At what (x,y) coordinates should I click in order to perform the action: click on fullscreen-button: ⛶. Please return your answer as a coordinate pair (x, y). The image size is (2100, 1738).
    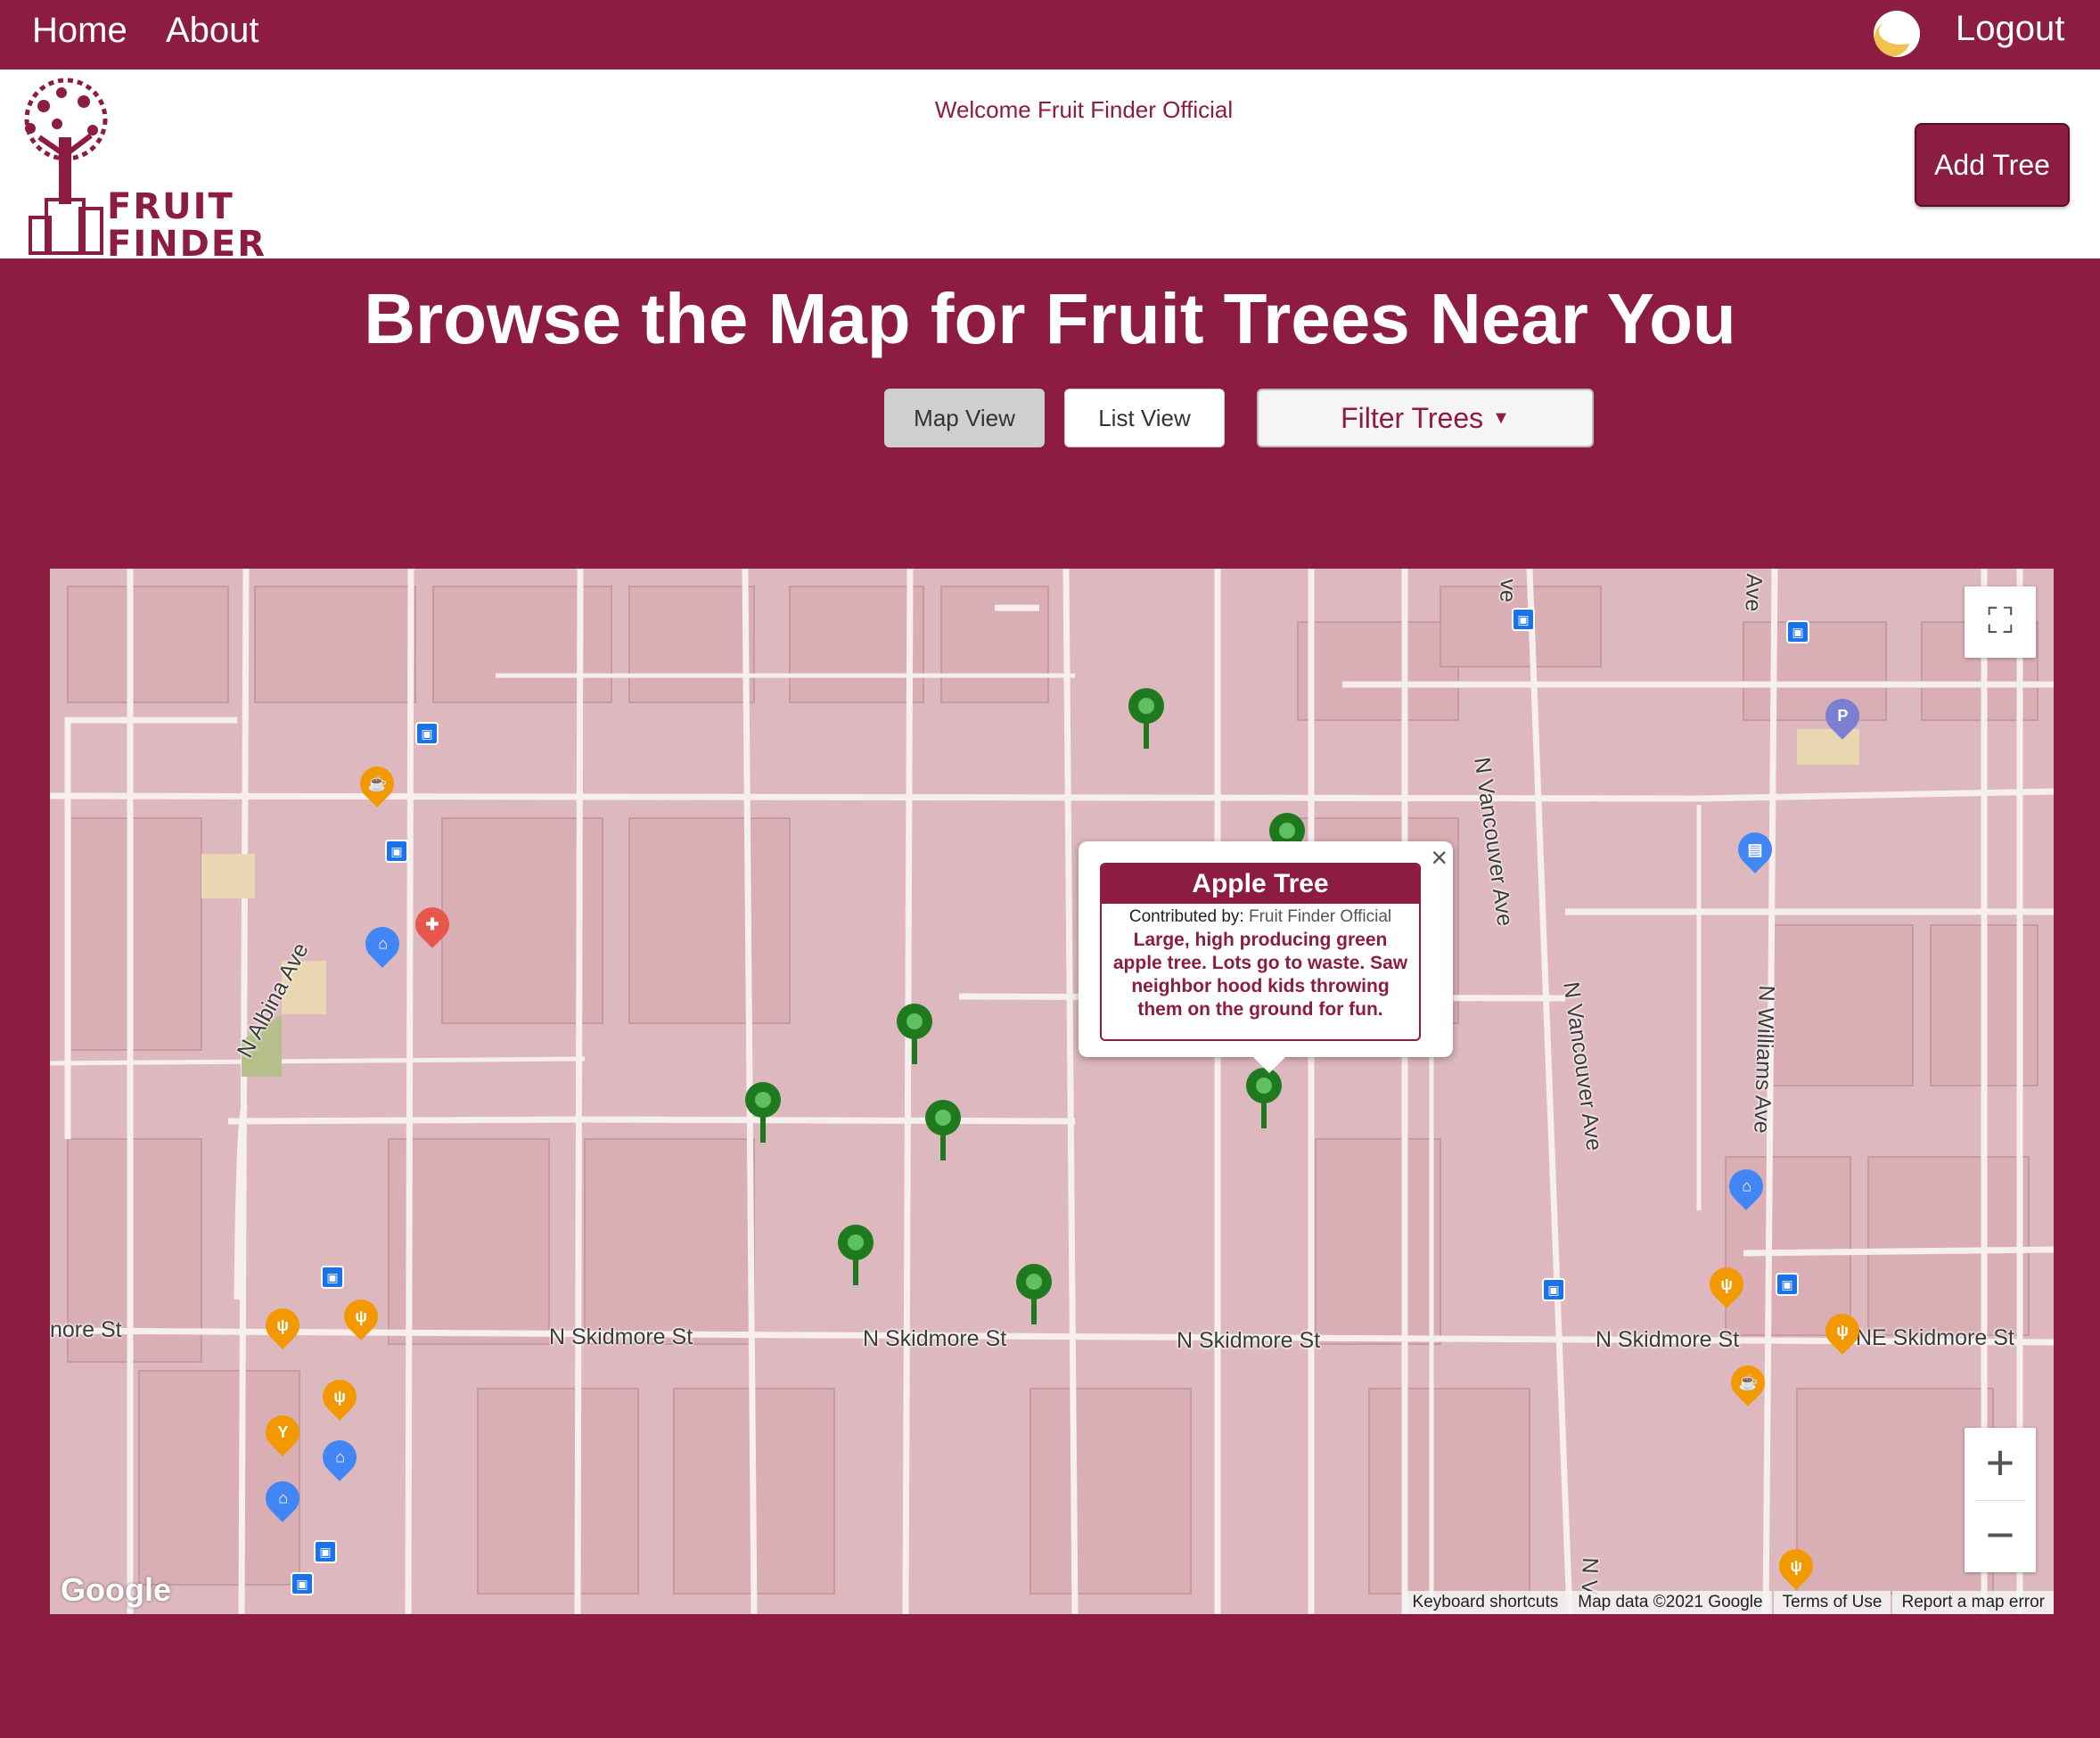
    Looking at the image, I should click on (2001, 622).